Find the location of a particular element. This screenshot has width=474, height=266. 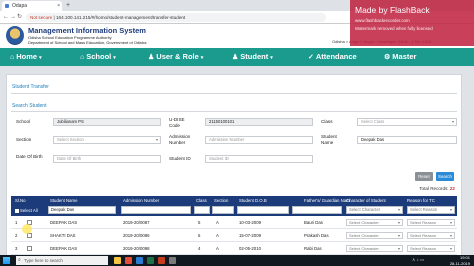

nav-home-label: Home is located at coordinates (27, 56).